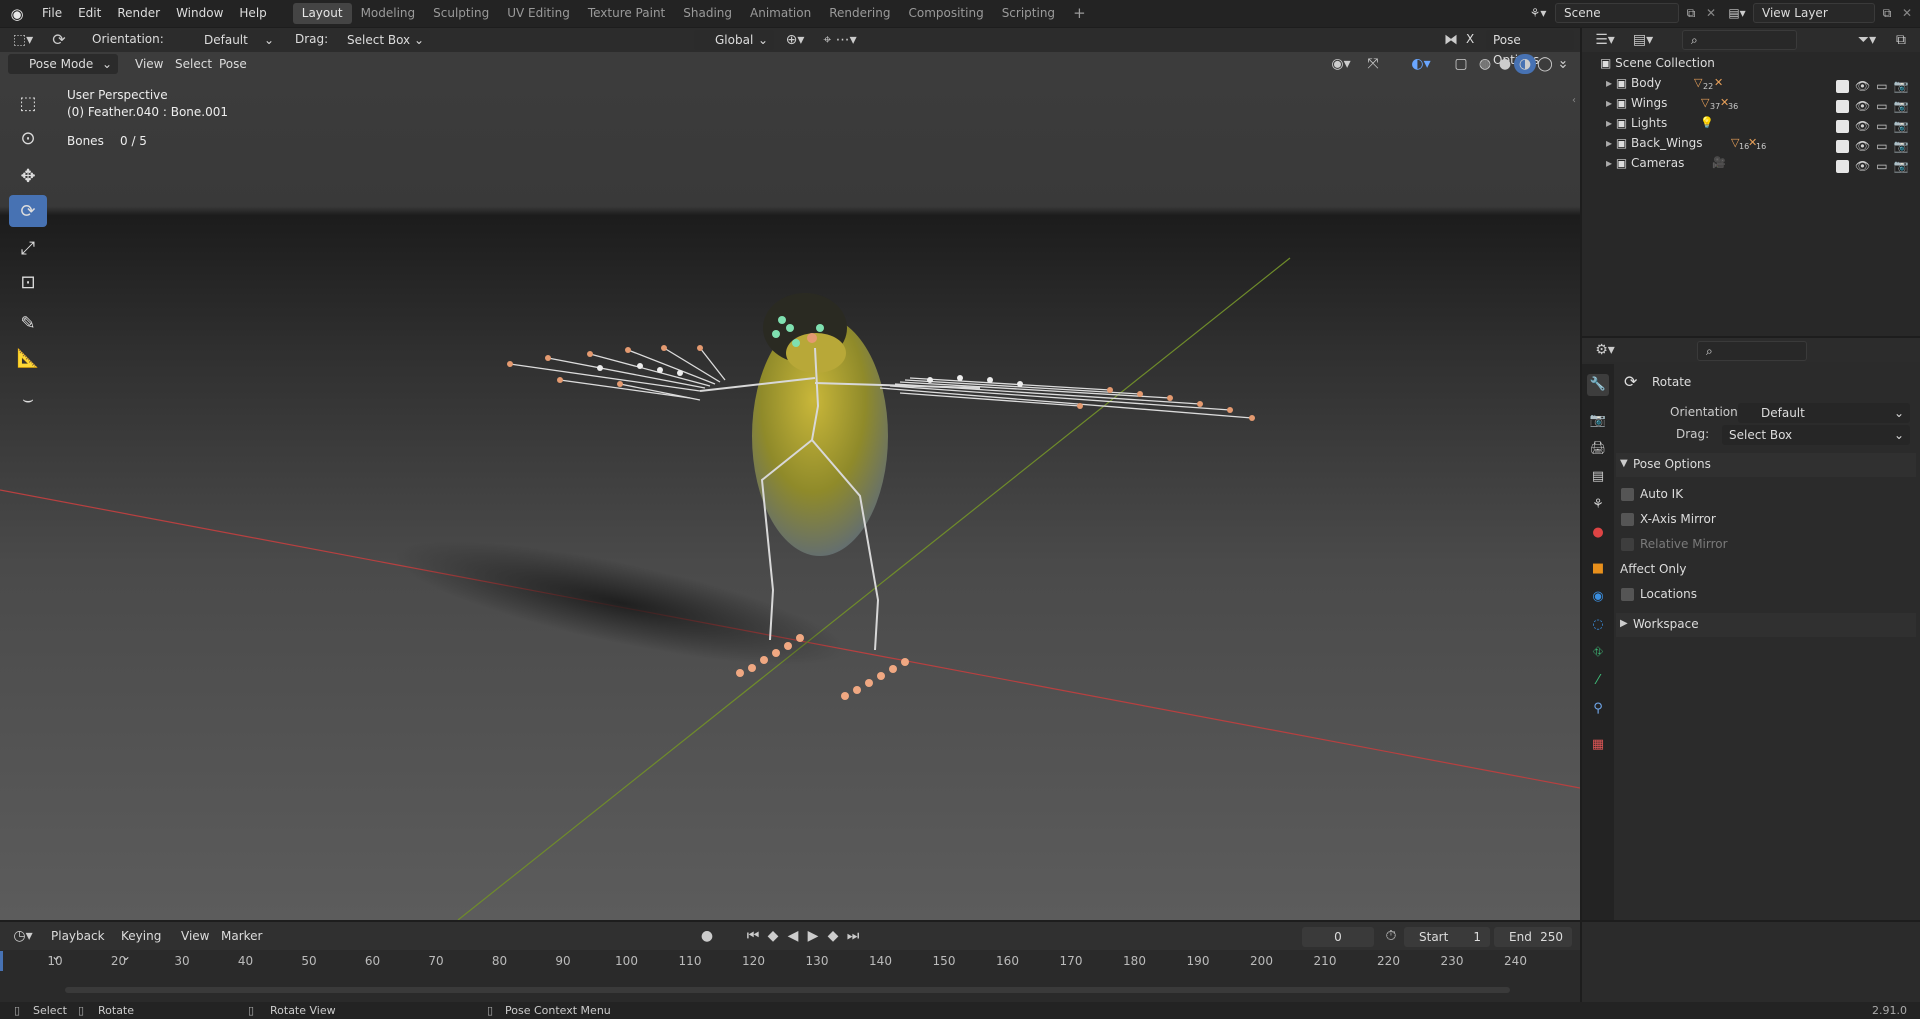 The height and width of the screenshot is (1019, 1920). What do you see at coordinates (23, 936) in the screenshot?
I see `editor-type-icon: ◷▾` at bounding box center [23, 936].